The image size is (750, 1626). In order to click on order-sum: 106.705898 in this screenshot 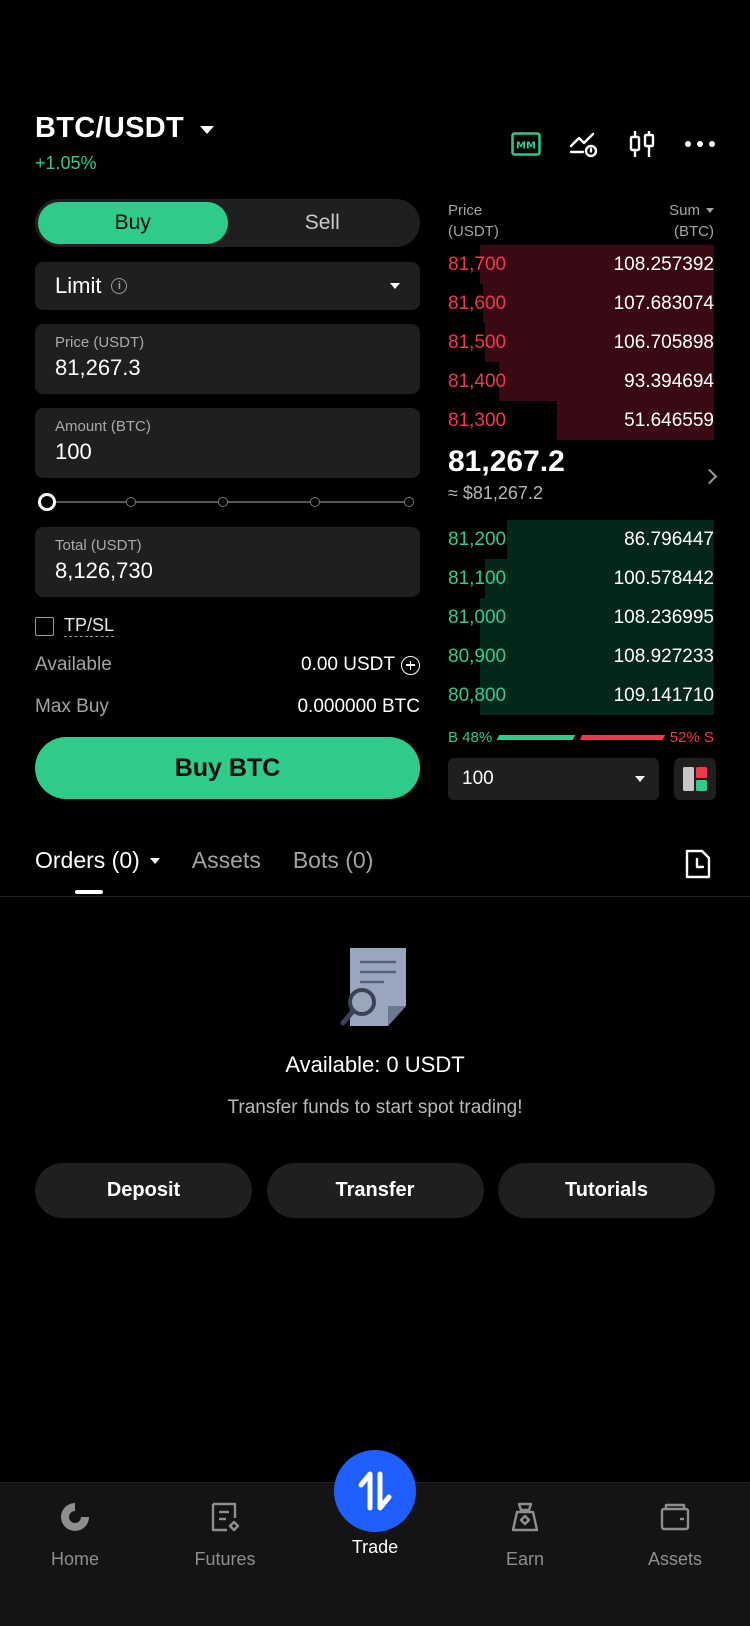, I will do `click(663, 342)`.